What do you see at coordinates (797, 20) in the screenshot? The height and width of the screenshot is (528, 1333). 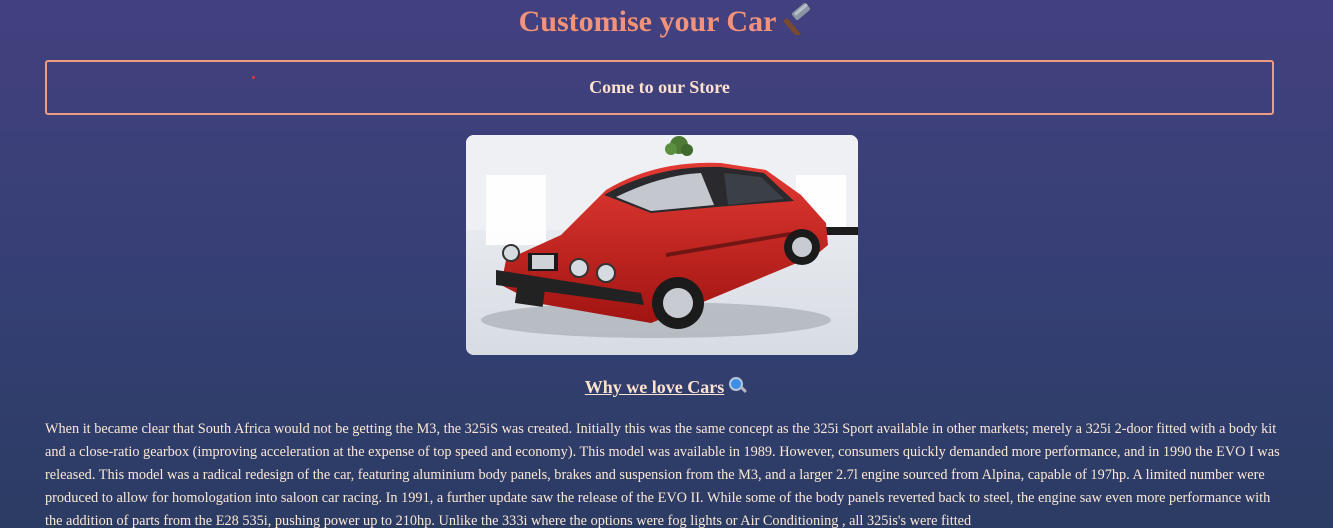 I see `hammer-icon` at bounding box center [797, 20].